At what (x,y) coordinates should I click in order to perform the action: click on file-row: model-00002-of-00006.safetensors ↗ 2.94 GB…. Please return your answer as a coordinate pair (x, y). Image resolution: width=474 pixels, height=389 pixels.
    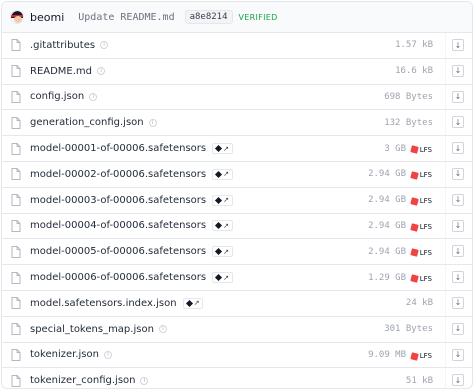
    Looking at the image, I should click on (237, 174).